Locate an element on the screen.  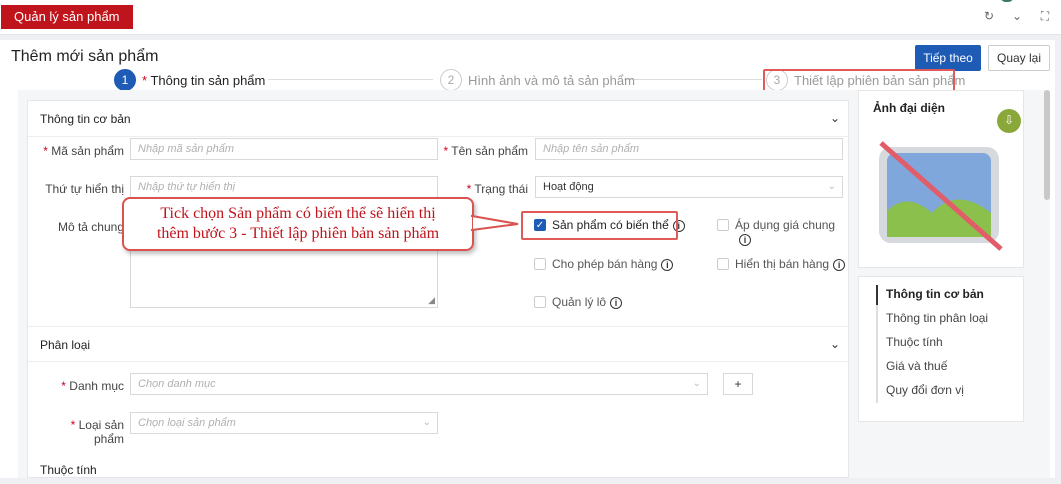
section-title: Phân loại is located at coordinates (65, 345).